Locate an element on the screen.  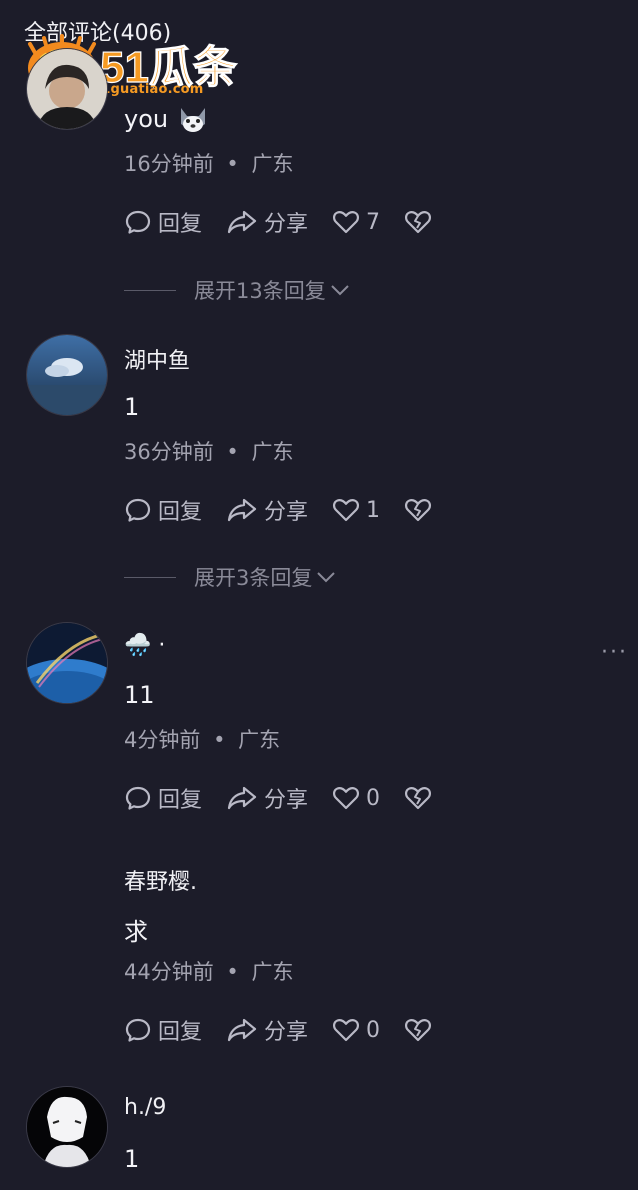
like-button: 1 is located at coordinates (356, 510).